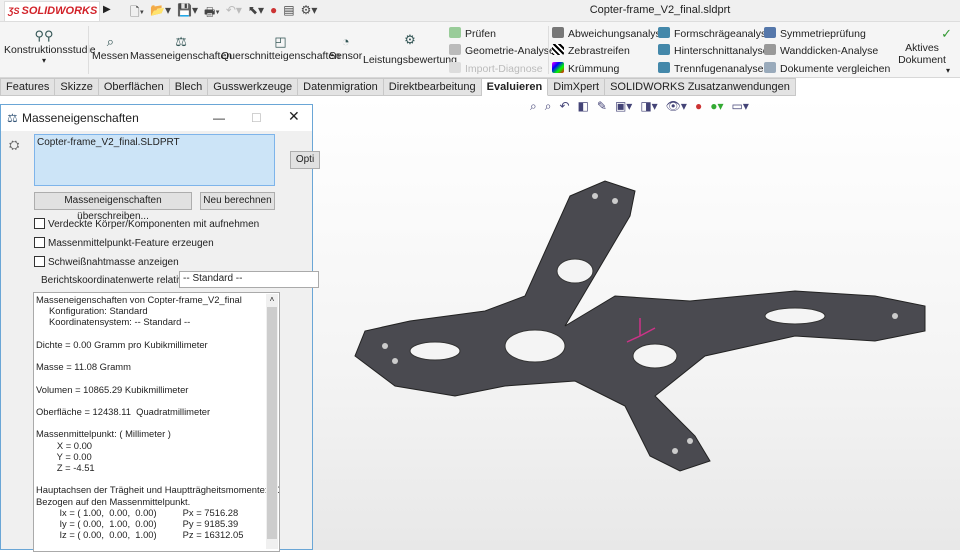  What do you see at coordinates (827, 68) in the screenshot?
I see `compare-documents-button: Dokumente vergleichen` at bounding box center [827, 68].